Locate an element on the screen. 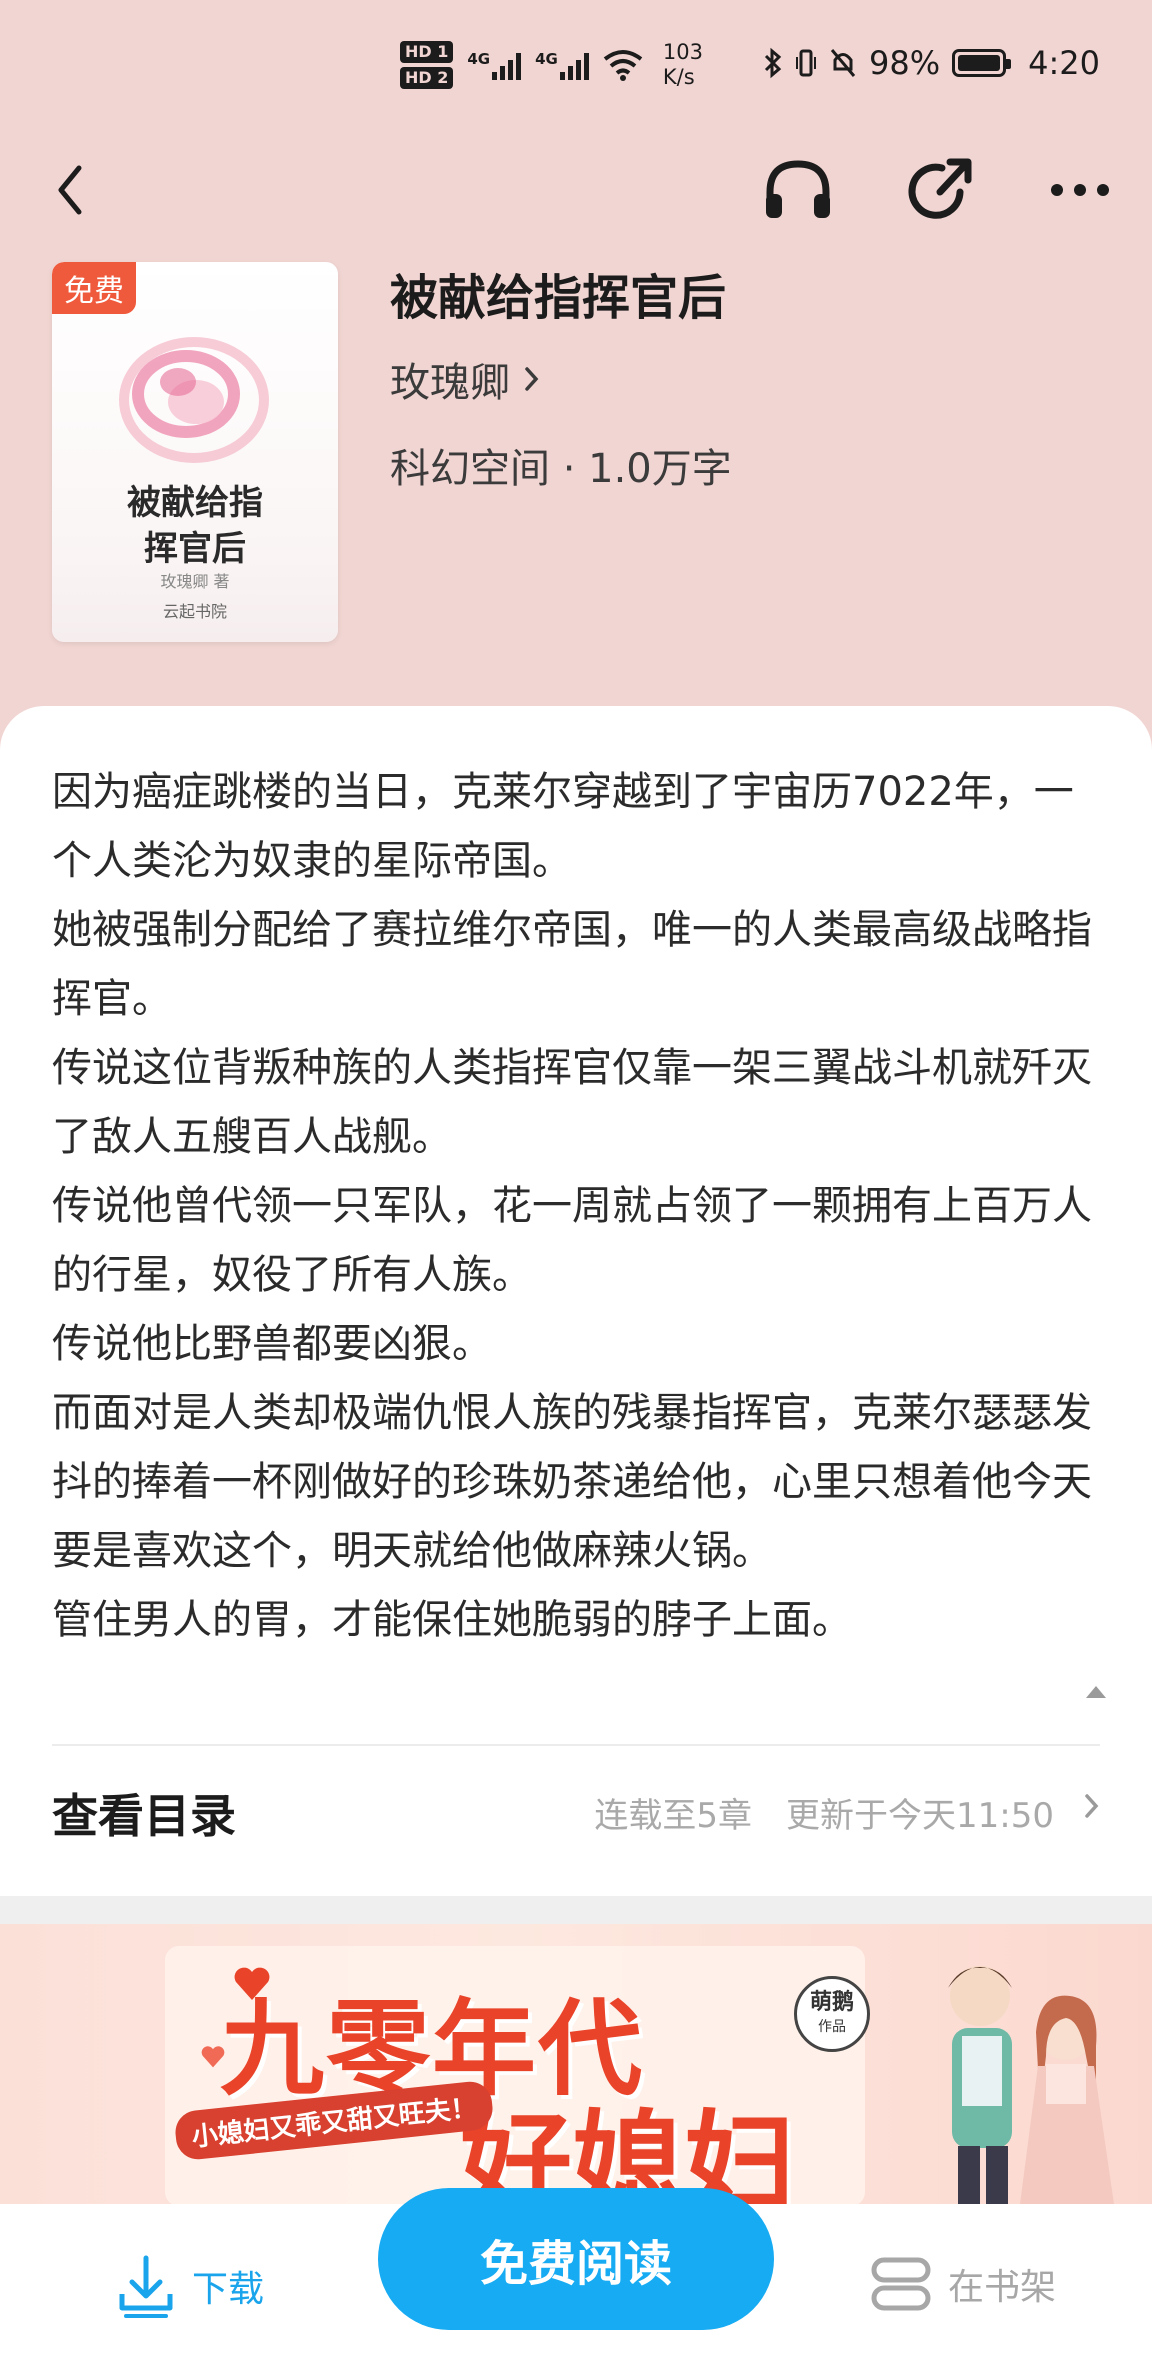  book-meta: 科幻空间 · 1.0万字 is located at coordinates (561, 469).